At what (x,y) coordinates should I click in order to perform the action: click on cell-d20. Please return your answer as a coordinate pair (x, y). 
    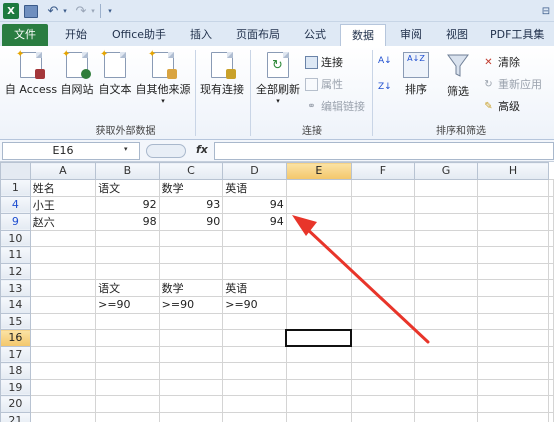
    Looking at the image, I should click on (254, 404).